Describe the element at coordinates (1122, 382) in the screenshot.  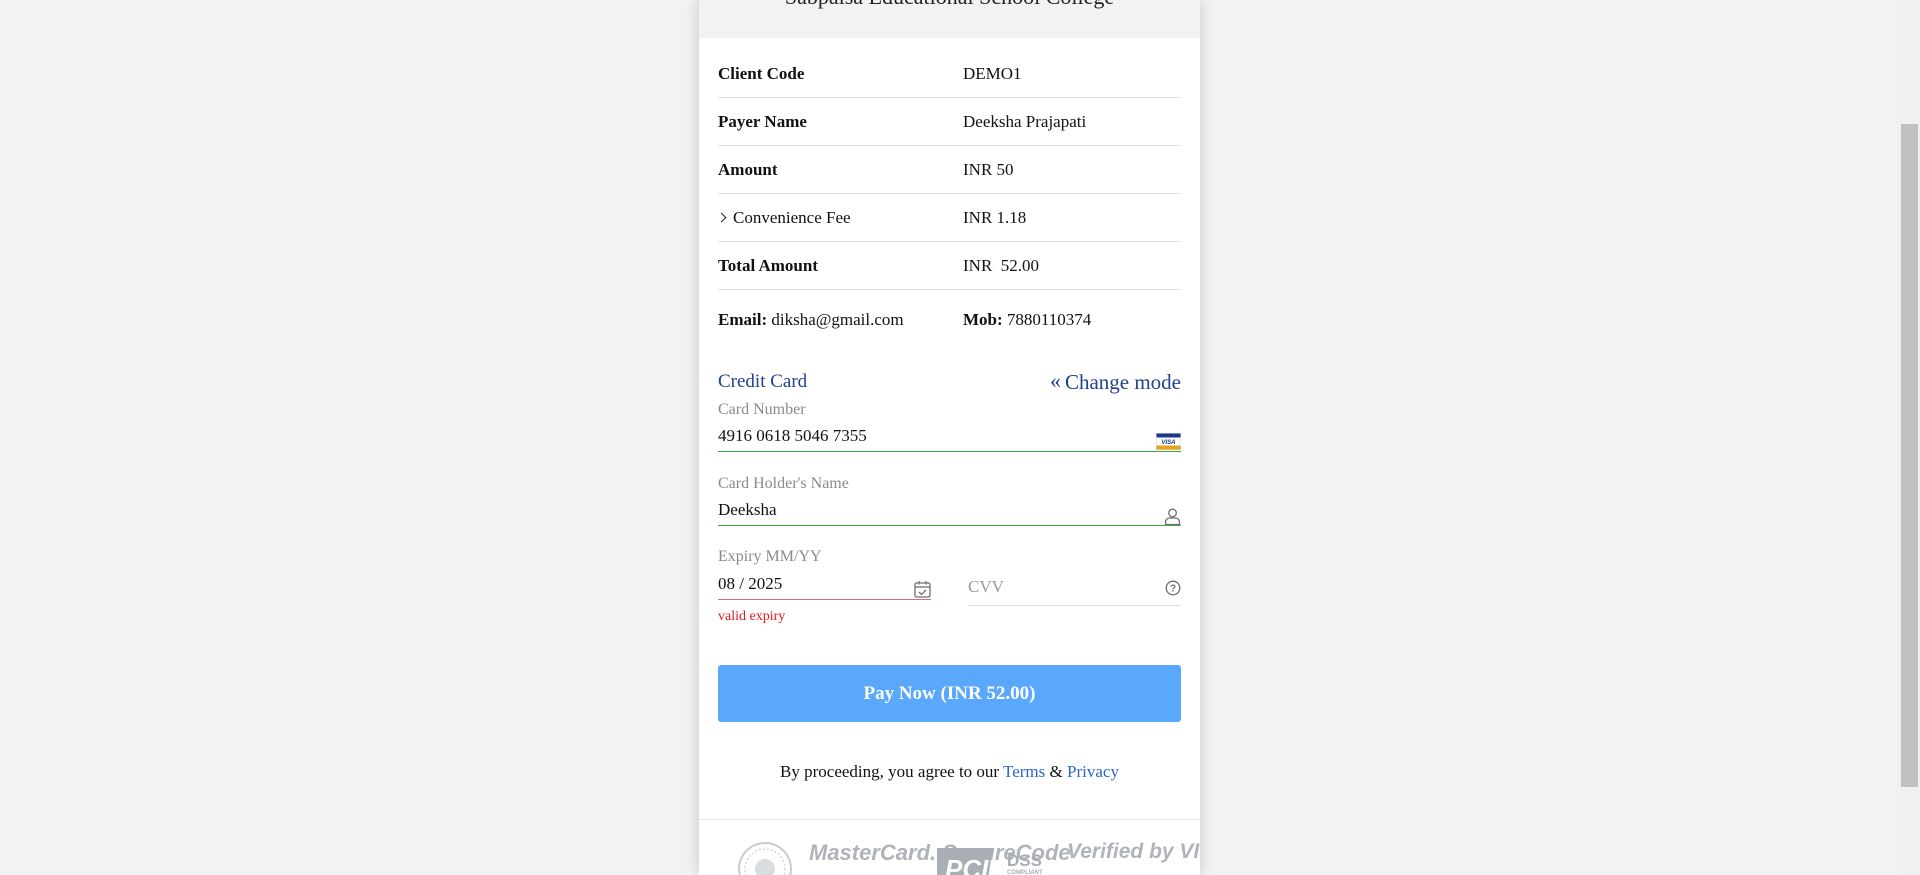
I see `change-mode-label: Change mode` at that location.